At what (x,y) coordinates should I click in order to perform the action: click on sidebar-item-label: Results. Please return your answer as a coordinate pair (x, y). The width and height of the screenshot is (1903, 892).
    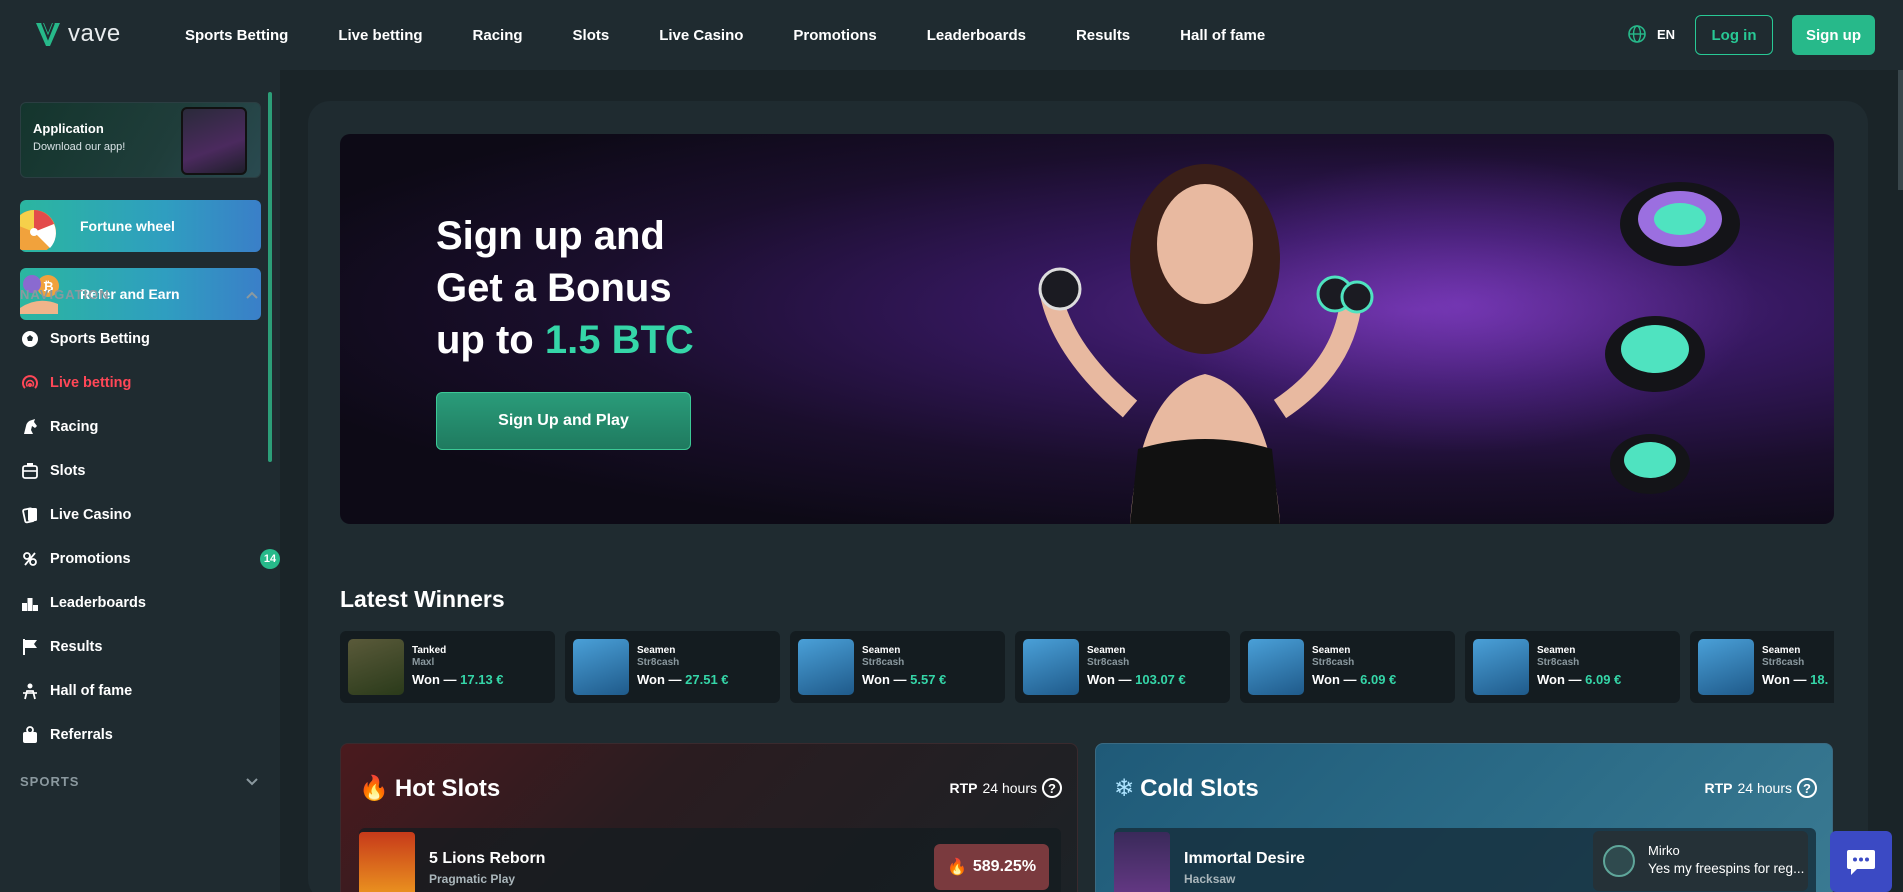
    Looking at the image, I should click on (76, 647).